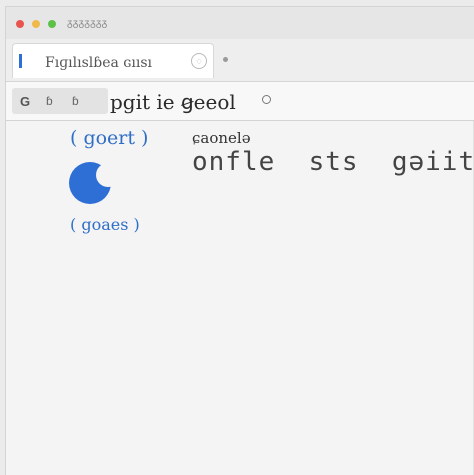 The height and width of the screenshot is (475, 474). Describe the element at coordinates (105, 224) in the screenshot. I see `link-bottom: ( goaes )` at that location.